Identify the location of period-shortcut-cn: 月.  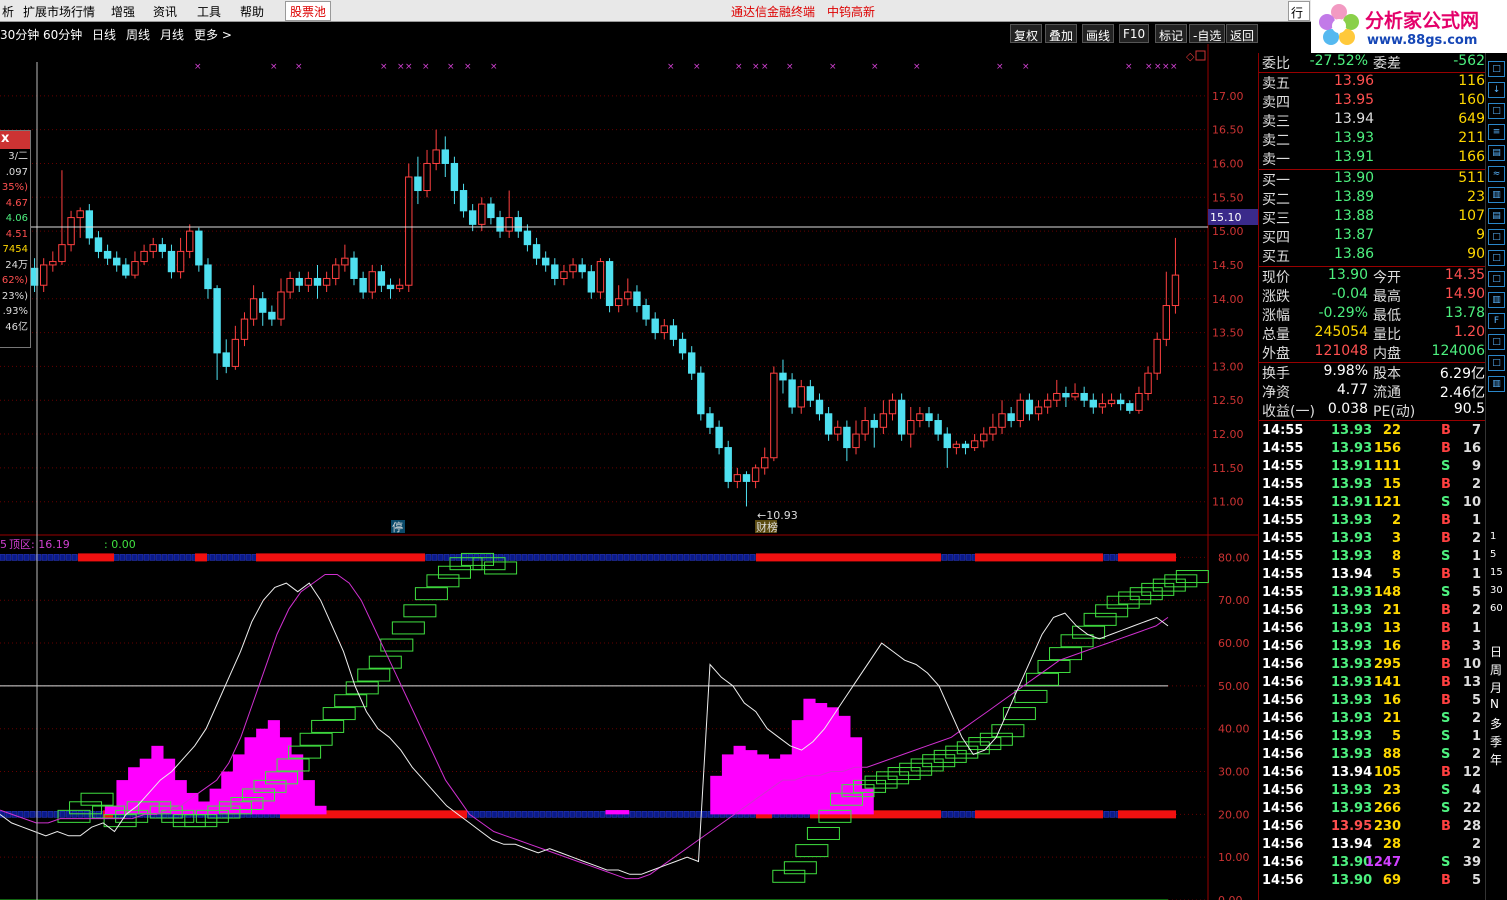
(1496, 687).